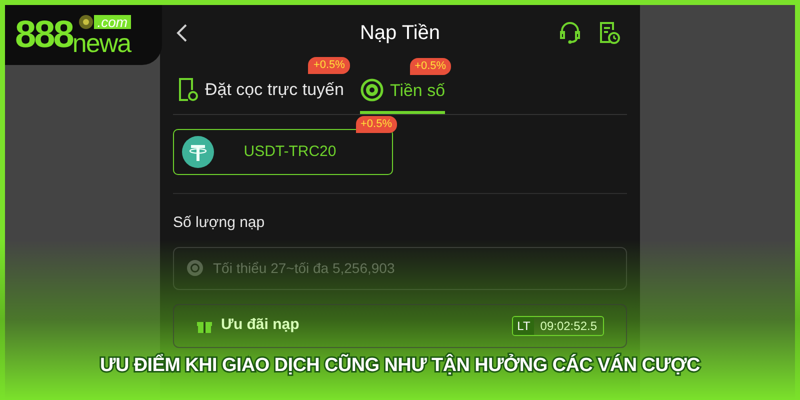 The height and width of the screenshot is (400, 800). I want to click on caption: ƯU ĐIỂM KHI GIAO DỊCH CŨNG NHƯ TẬN HƯỞNG CÁC VÁN CƯỢC, so click(400, 365).